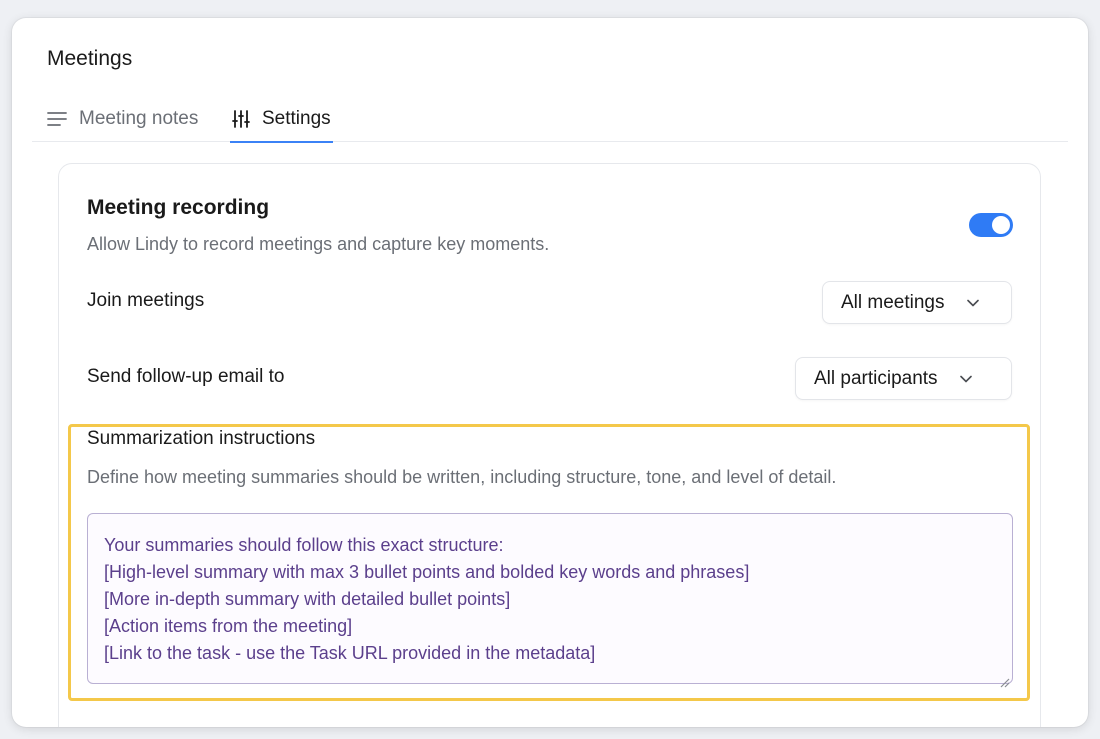 The width and height of the screenshot is (1100, 739). Describe the element at coordinates (139, 118) in the screenshot. I see `tab-label: Meeting notes` at that location.